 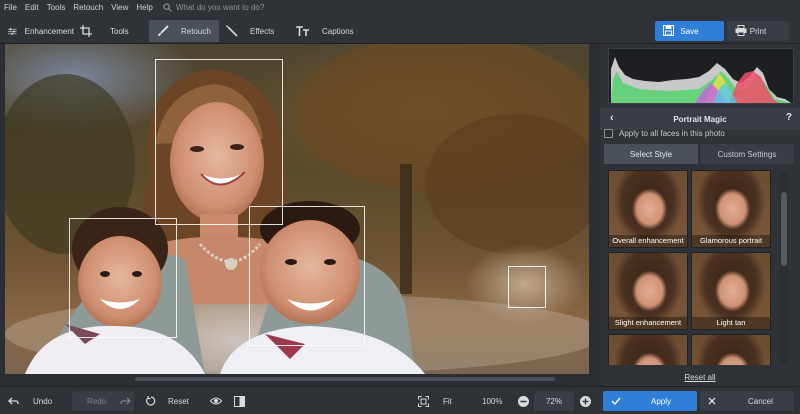 I want to click on tab-effects: Effects, so click(x=256, y=31).